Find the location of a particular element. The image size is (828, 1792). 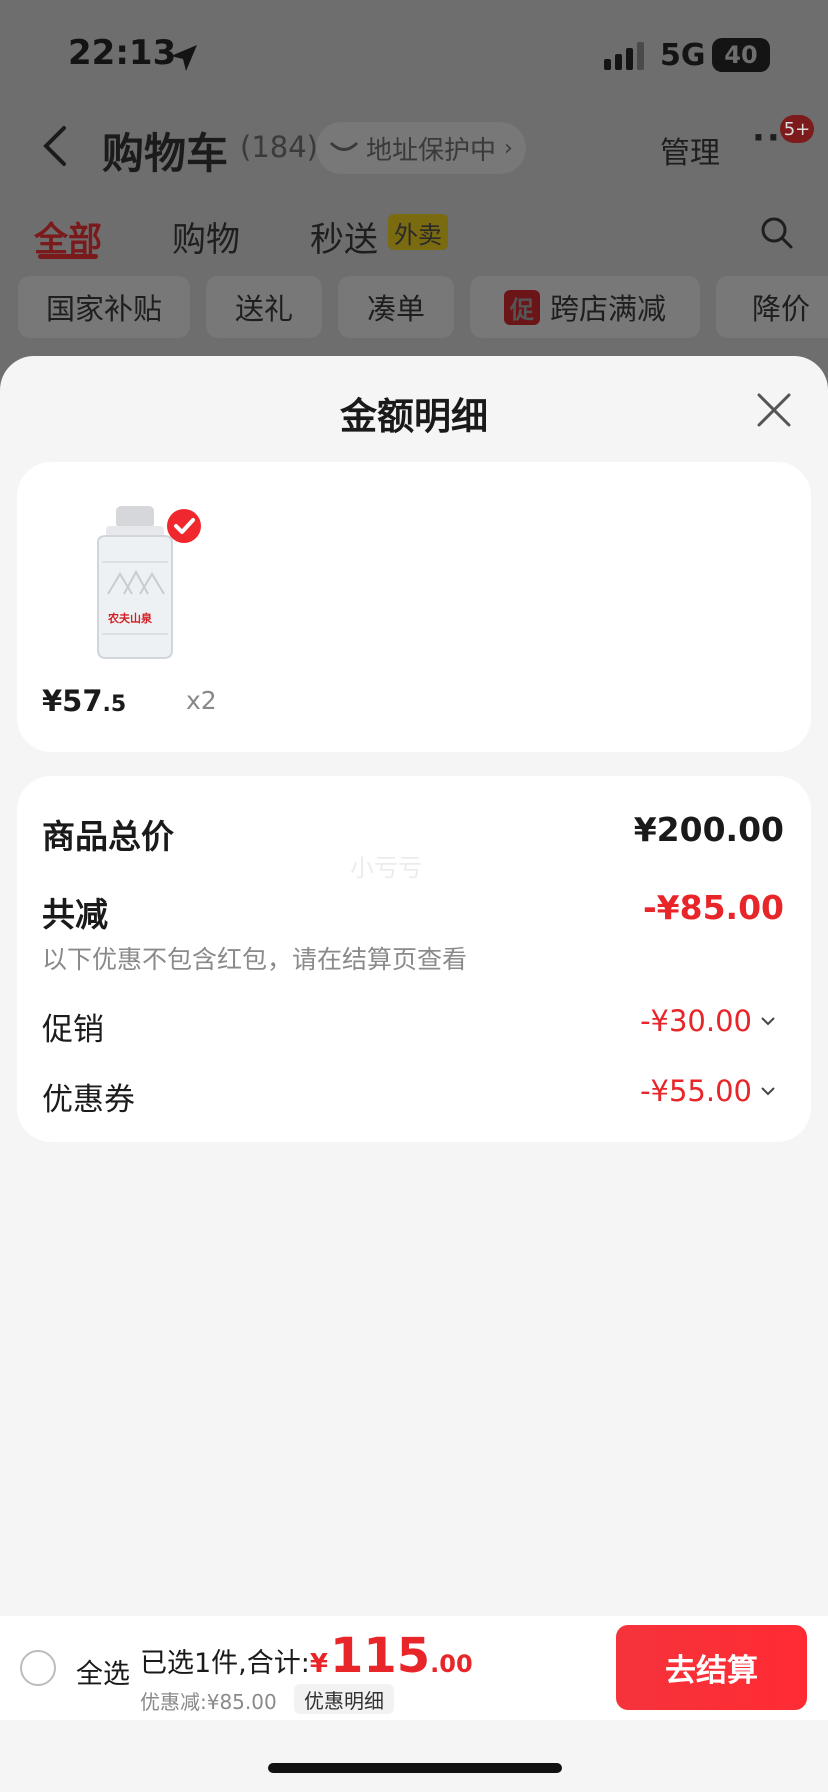

tab-express: 秒送 is located at coordinates (344, 236).